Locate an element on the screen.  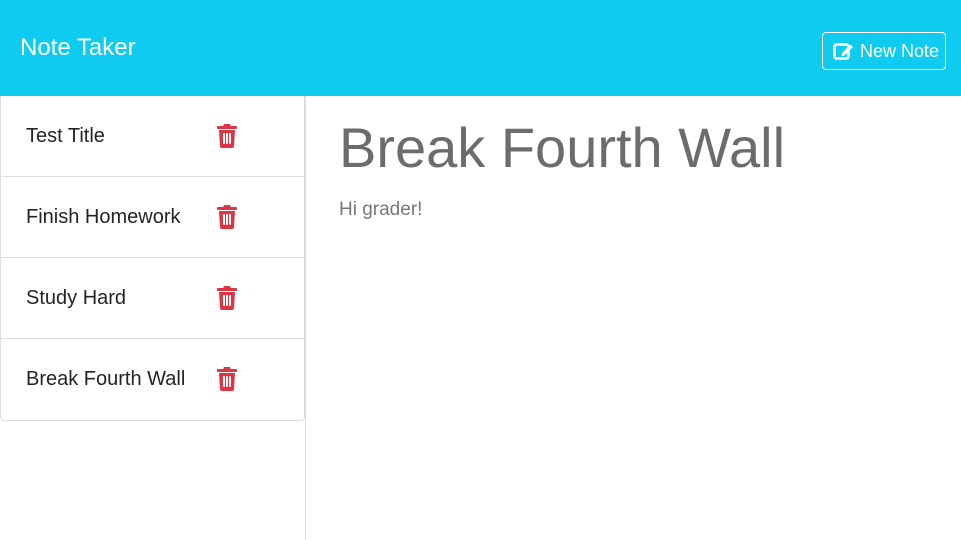
note-text: Hi grader! is located at coordinates (380, 210).